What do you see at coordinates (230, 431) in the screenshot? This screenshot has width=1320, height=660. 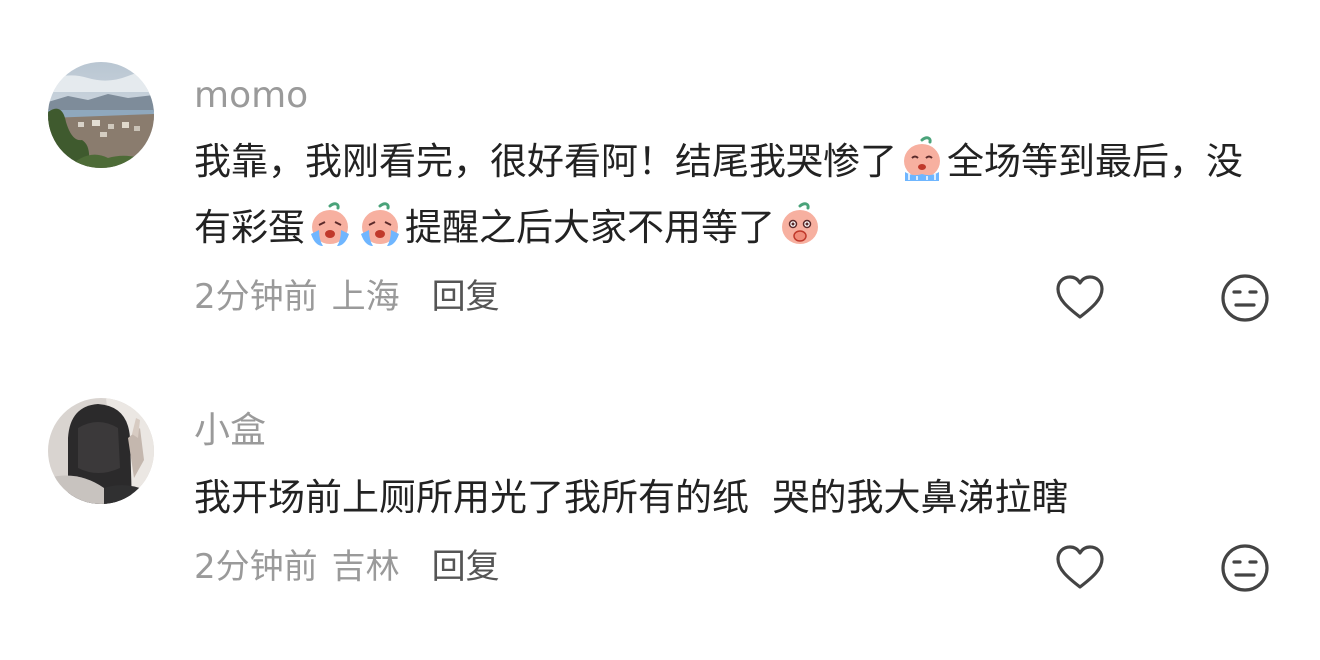 I see `username: 小盒` at bounding box center [230, 431].